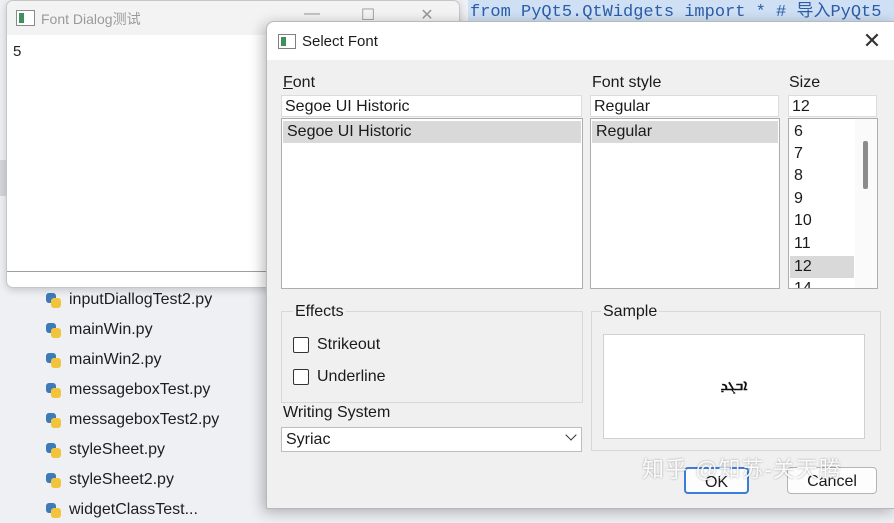 The image size is (894, 523). What do you see at coordinates (822, 221) in the screenshot?
I see `list-item: 10` at bounding box center [822, 221].